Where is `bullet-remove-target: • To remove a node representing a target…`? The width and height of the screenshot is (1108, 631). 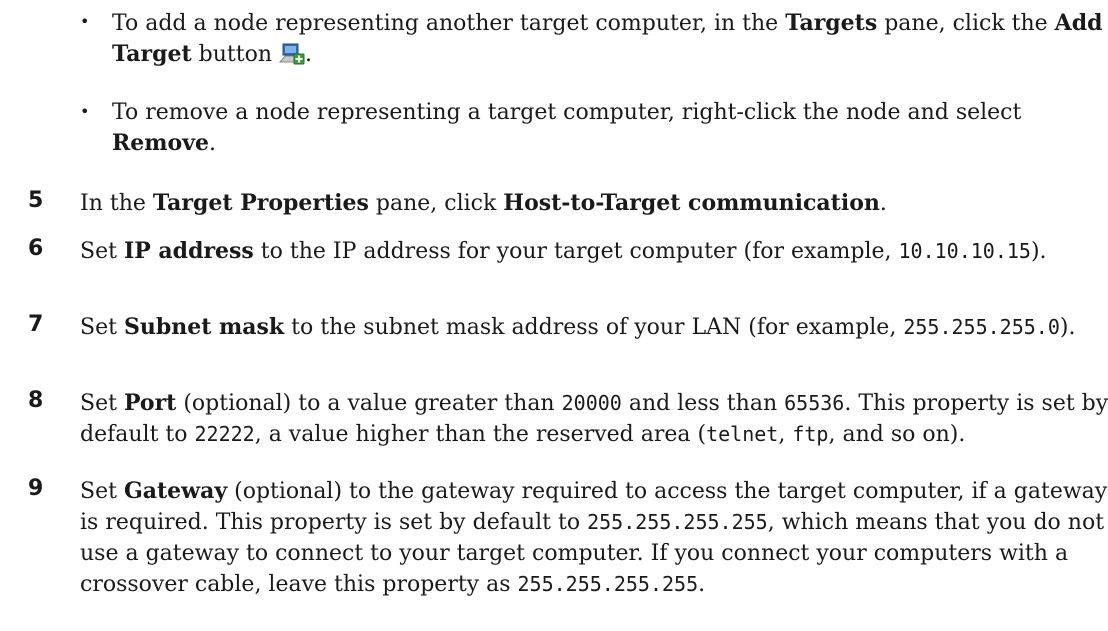
bullet-remove-target: • To remove a node representing a target… is located at coordinates (590, 129).